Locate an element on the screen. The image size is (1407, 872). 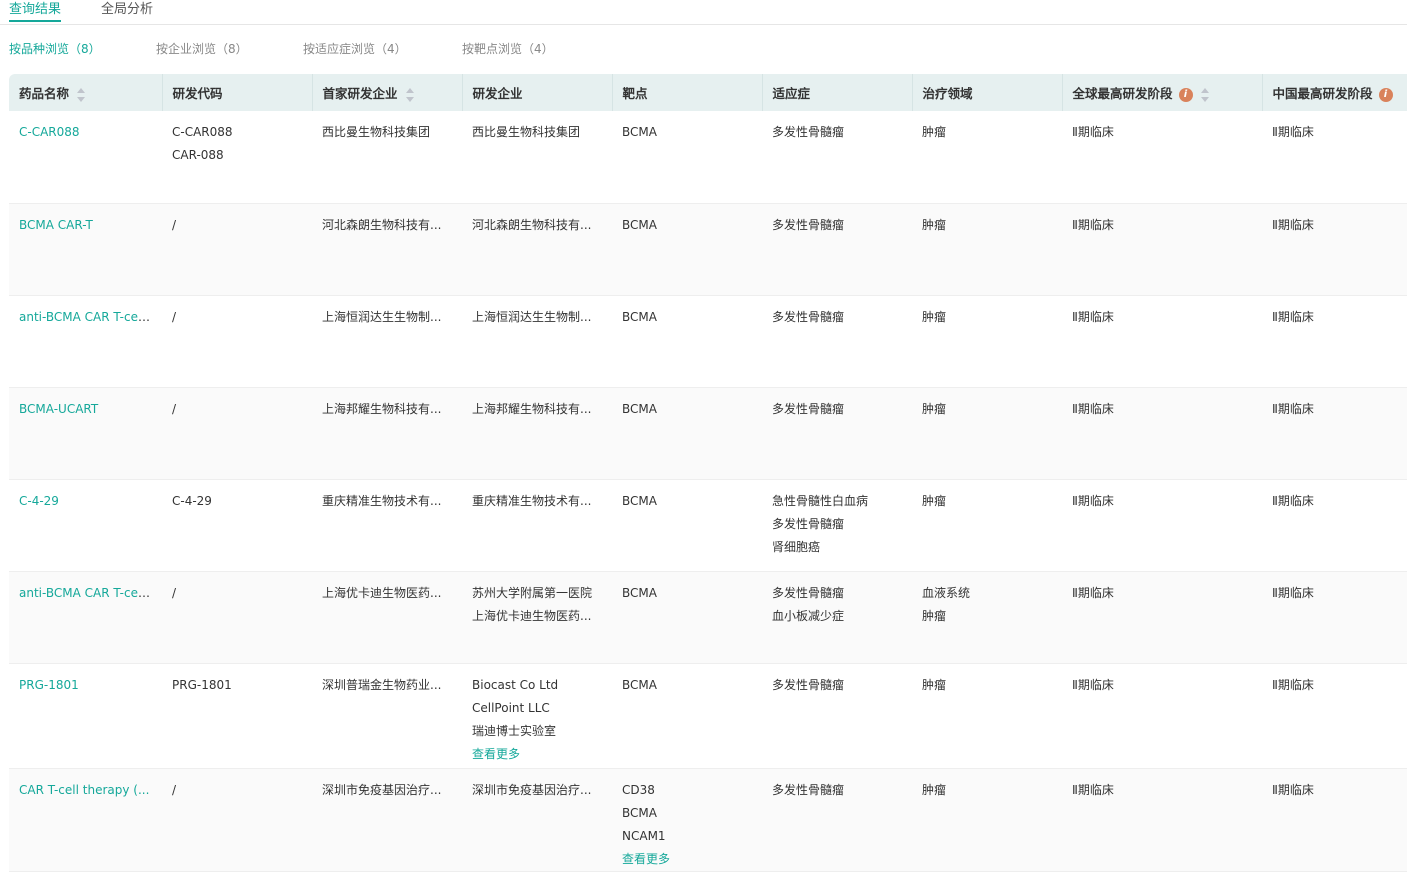
column-label: 适应症 is located at coordinates (791, 93).